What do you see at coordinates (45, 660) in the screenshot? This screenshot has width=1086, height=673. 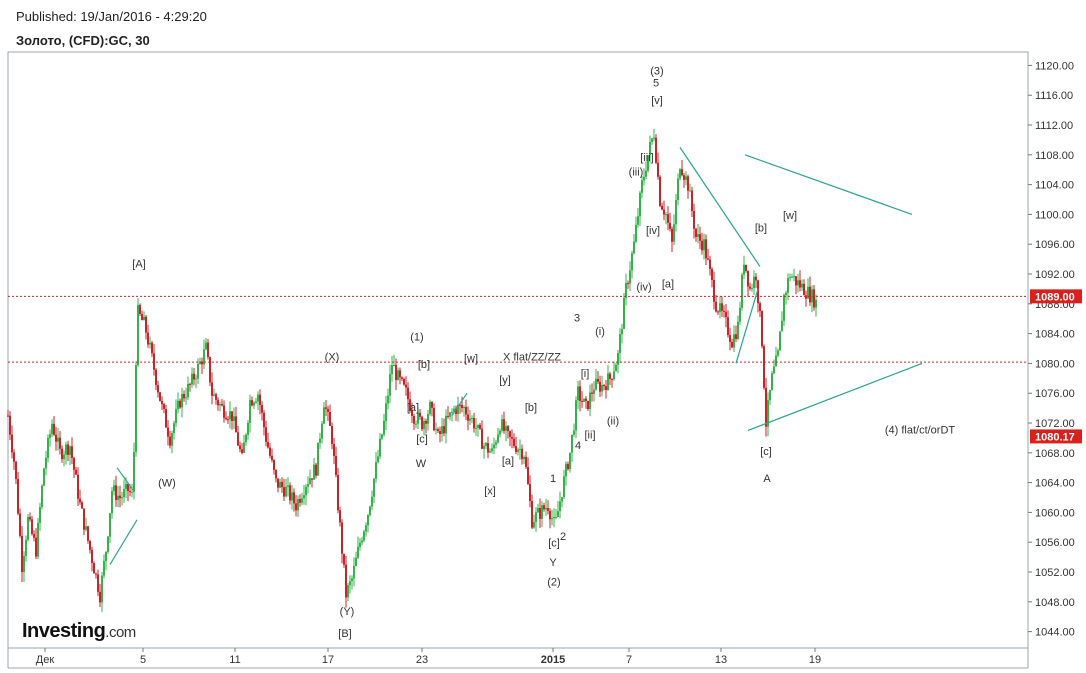 I see `x-tick-label: Дек` at bounding box center [45, 660].